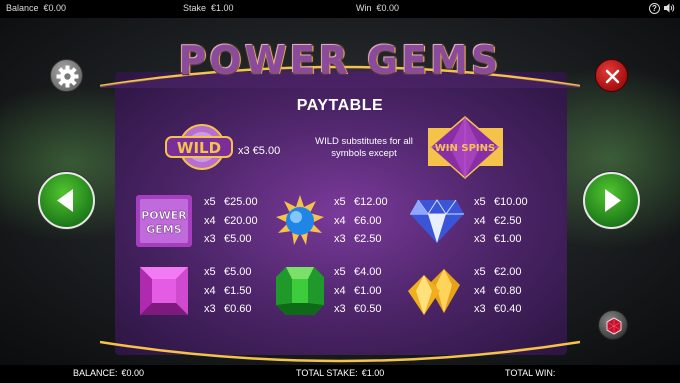  I want to click on total-stake: TOTAL STAKE: €1.00, so click(340, 373).